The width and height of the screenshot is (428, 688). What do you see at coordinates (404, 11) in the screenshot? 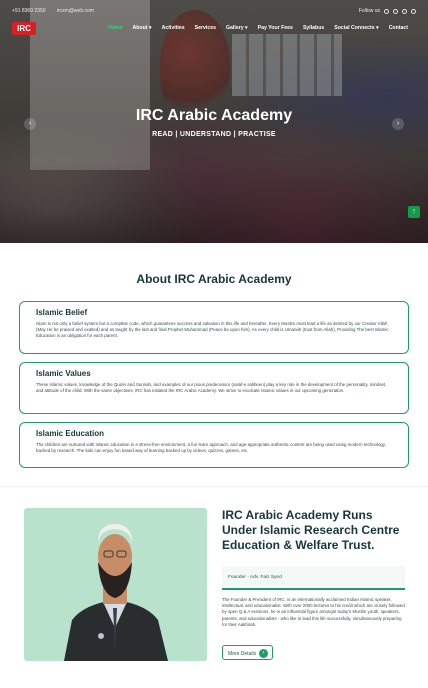
I see `twitter-icon` at bounding box center [404, 11].